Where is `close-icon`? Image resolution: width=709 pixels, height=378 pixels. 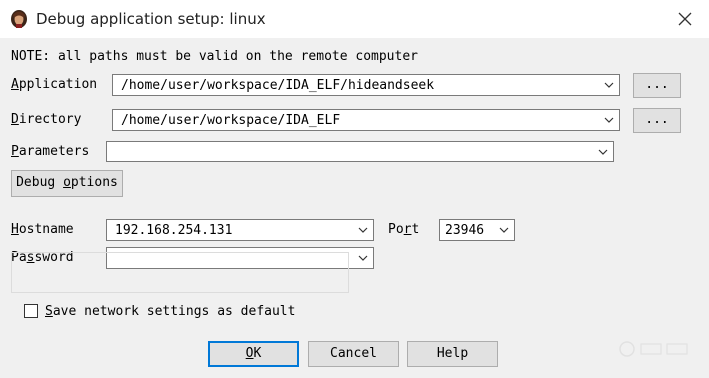
close-icon is located at coordinates (685, 19).